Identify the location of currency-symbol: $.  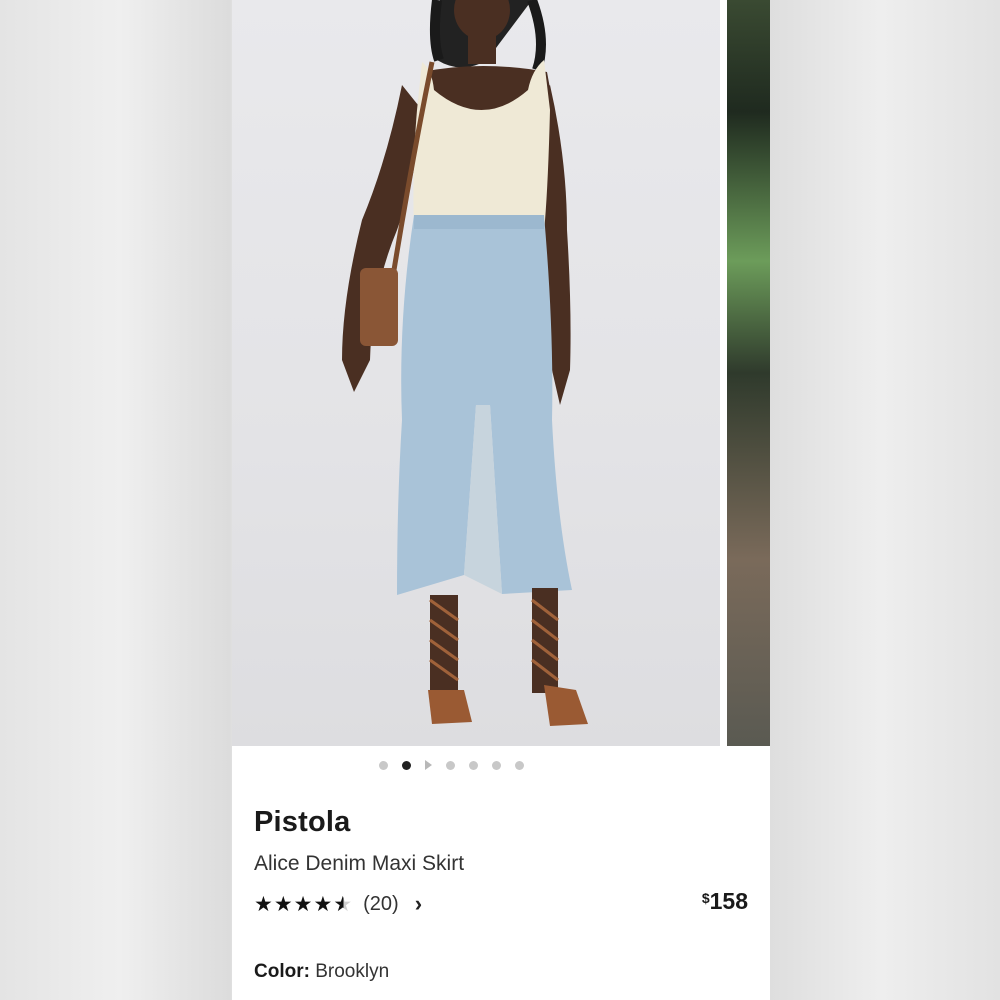
(705, 898).